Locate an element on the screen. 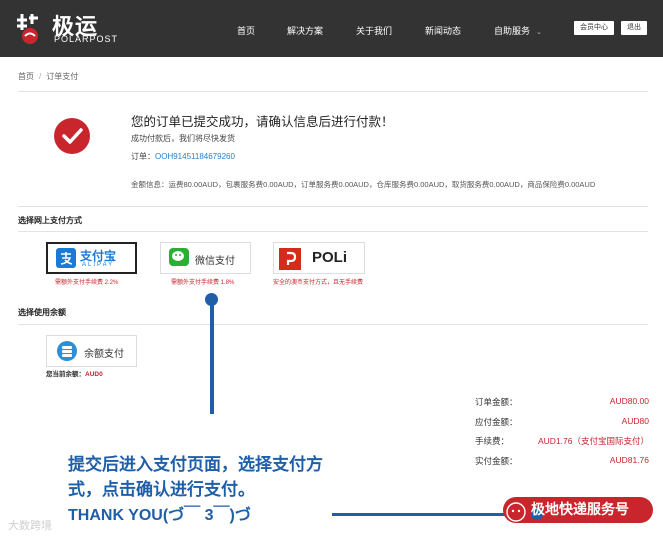 The width and height of the screenshot is (663, 539). breadcrumb-divider is located at coordinates (333, 91).